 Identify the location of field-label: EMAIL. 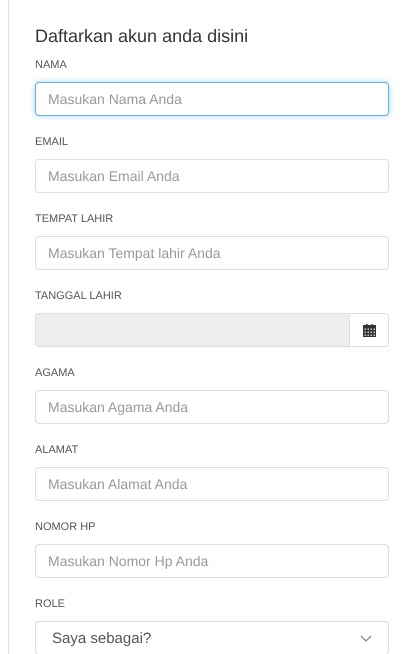
(51, 142).